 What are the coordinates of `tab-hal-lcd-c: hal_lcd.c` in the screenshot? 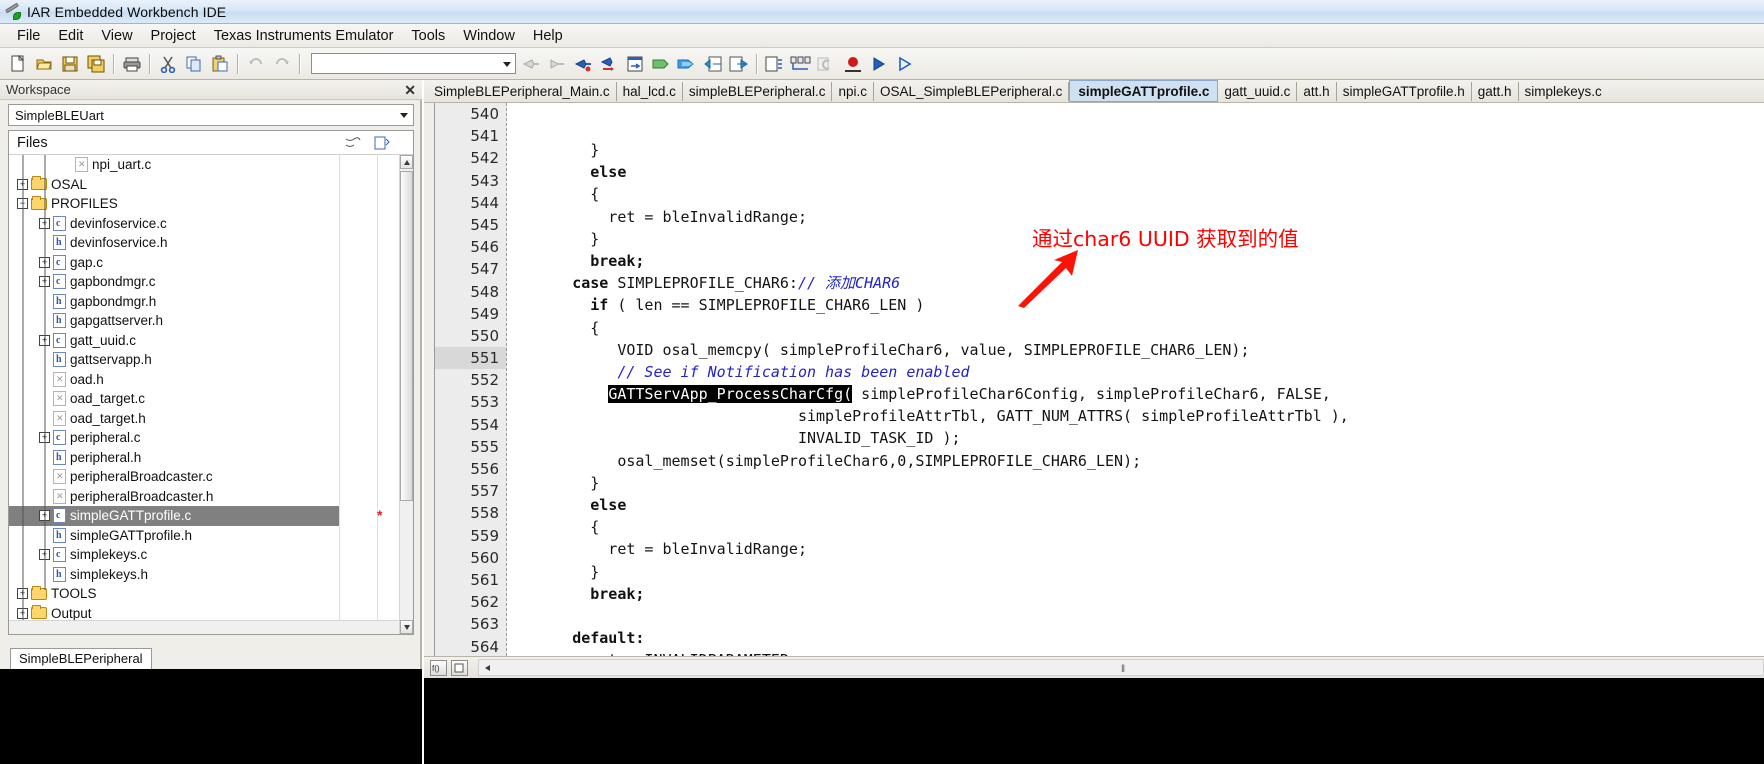 It's located at (650, 91).